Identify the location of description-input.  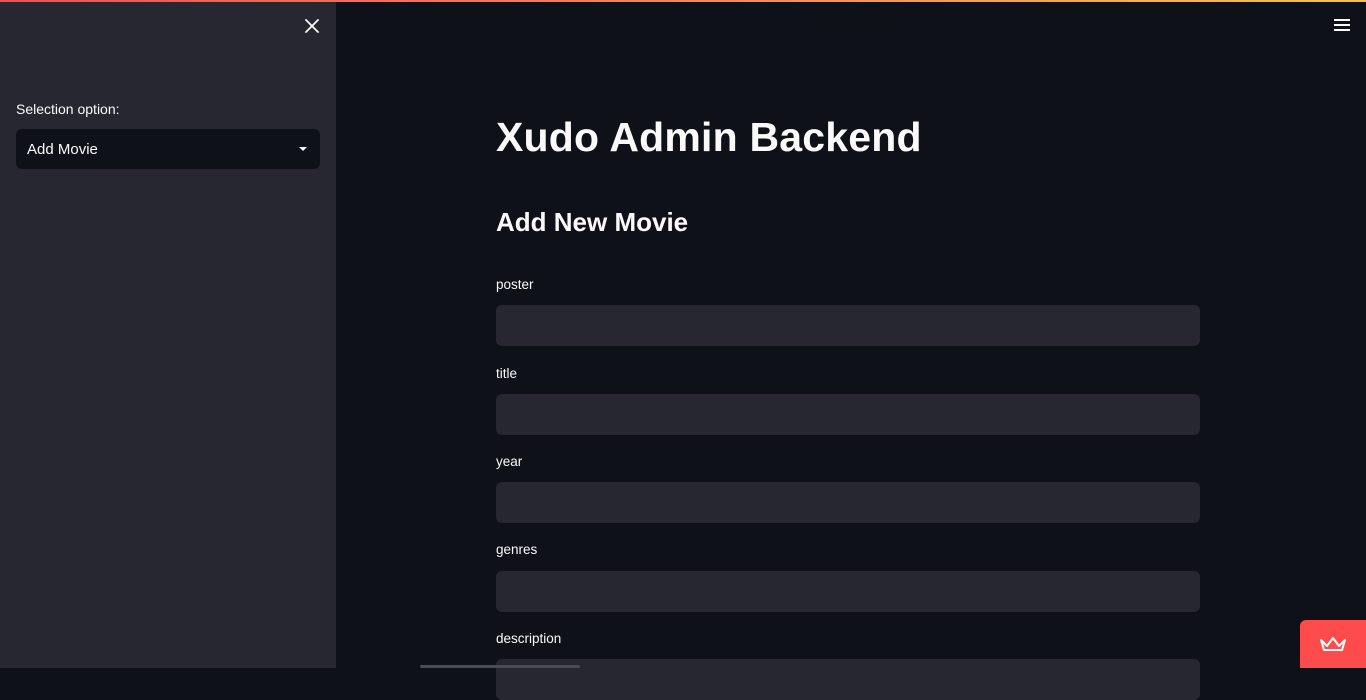
(848, 679).